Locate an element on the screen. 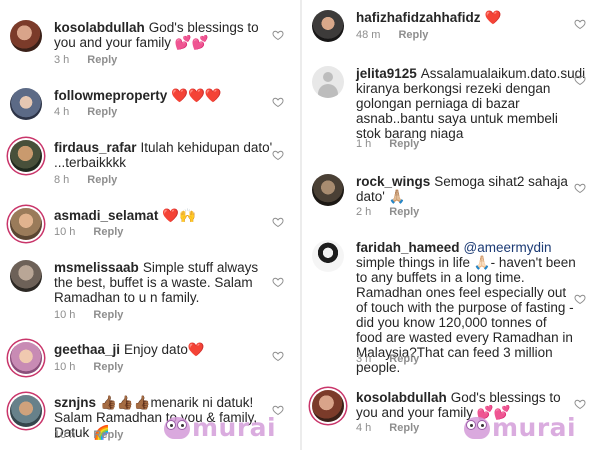 The image size is (600, 450). comment-meta: 48 m Reply is located at coordinates (392, 35).